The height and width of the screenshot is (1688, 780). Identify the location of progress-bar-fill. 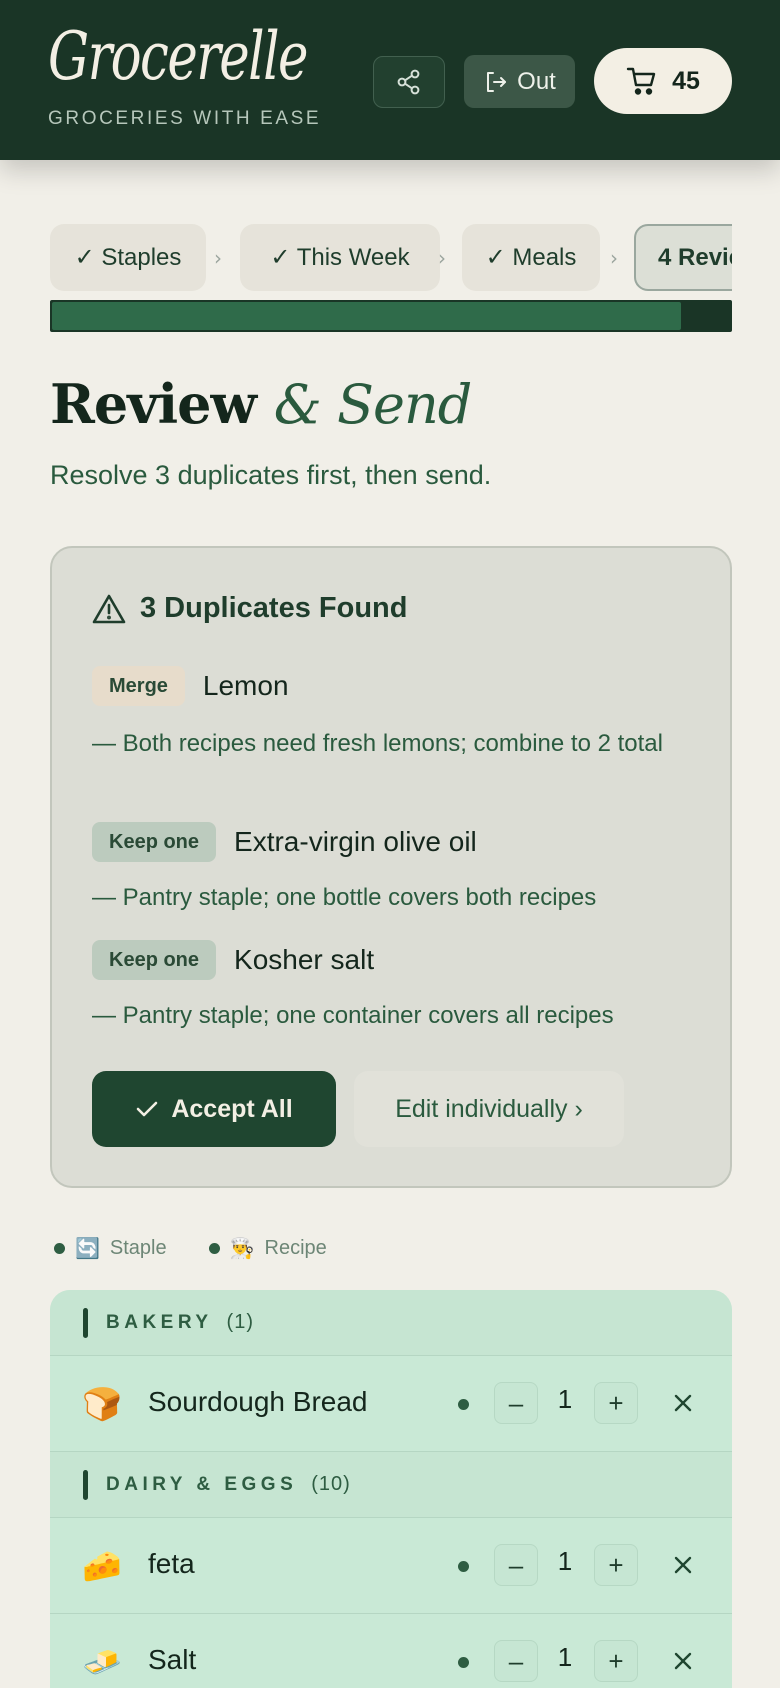
(367, 316).